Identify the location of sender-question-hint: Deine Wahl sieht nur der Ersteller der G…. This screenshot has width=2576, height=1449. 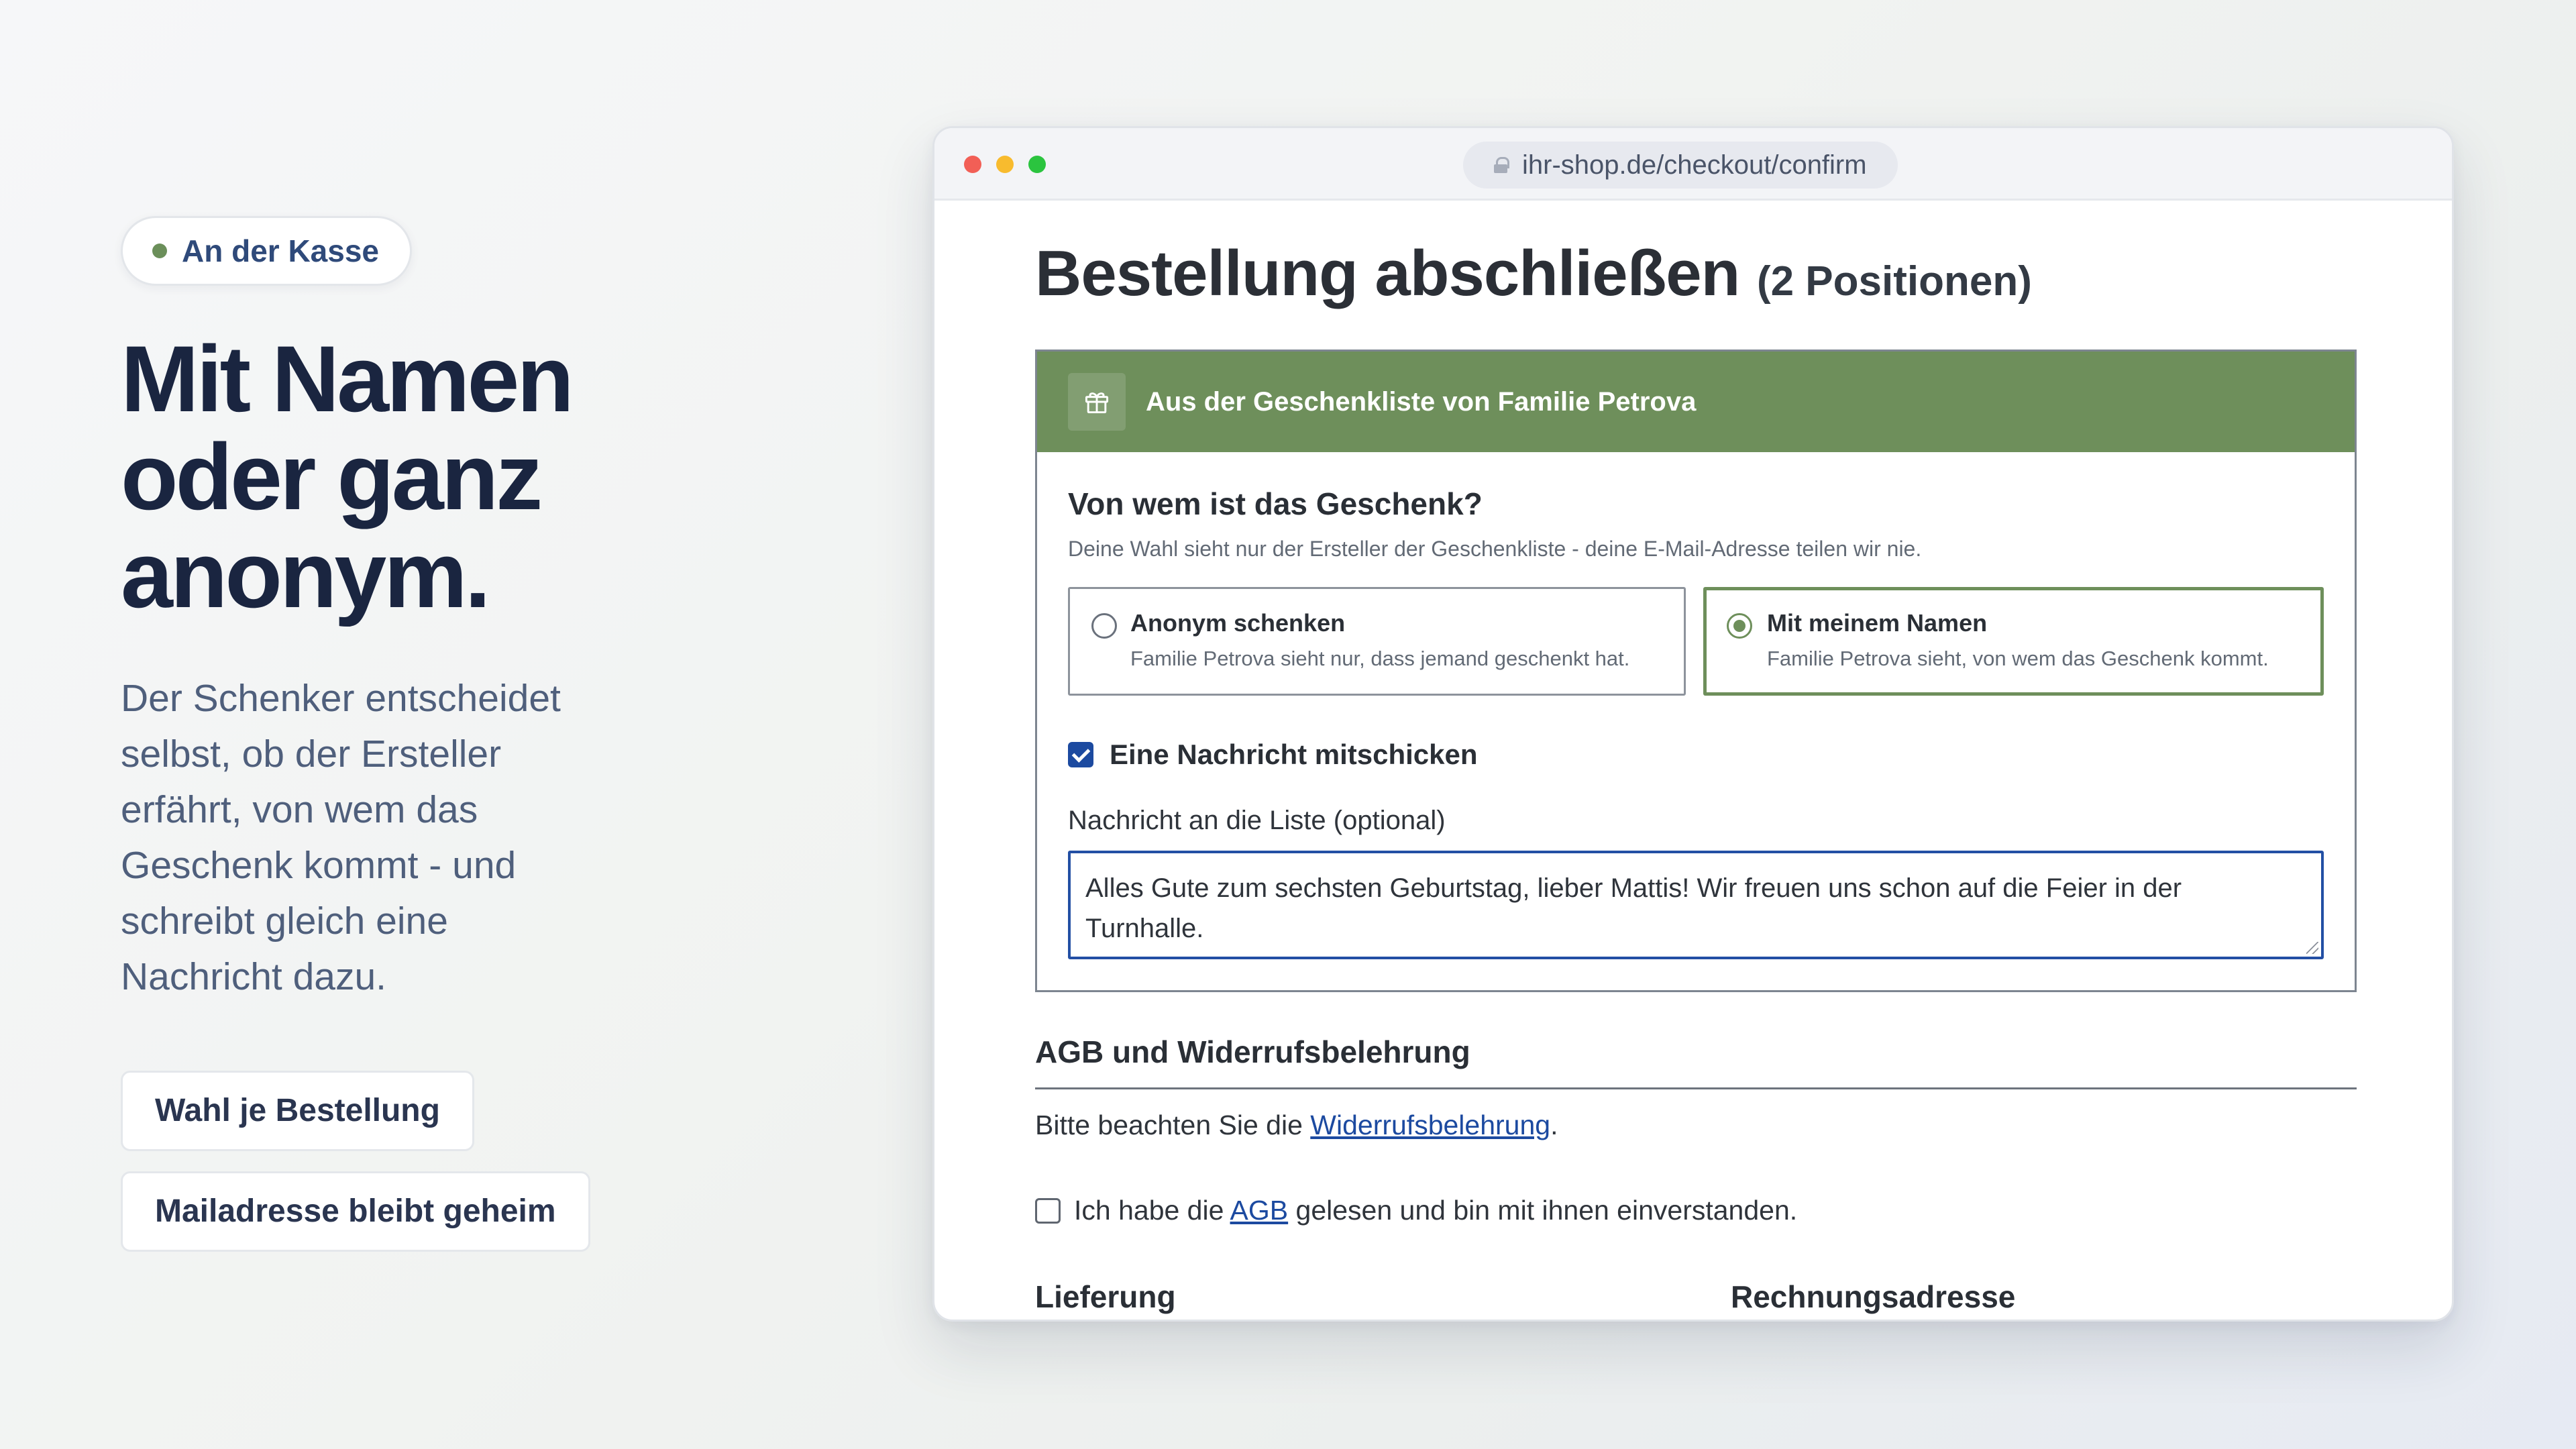
(1495, 549).